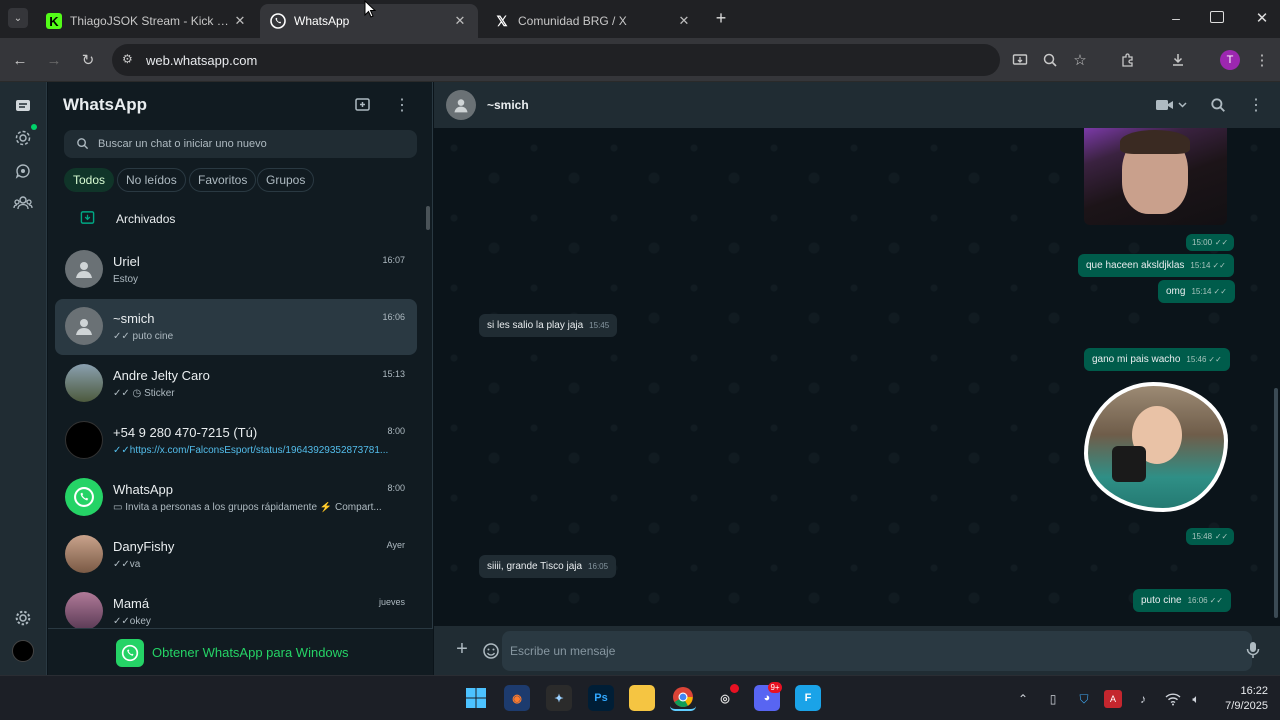 The height and width of the screenshot is (720, 1280). What do you see at coordinates (683, 698) in the screenshot?
I see `chrome-icon` at bounding box center [683, 698].